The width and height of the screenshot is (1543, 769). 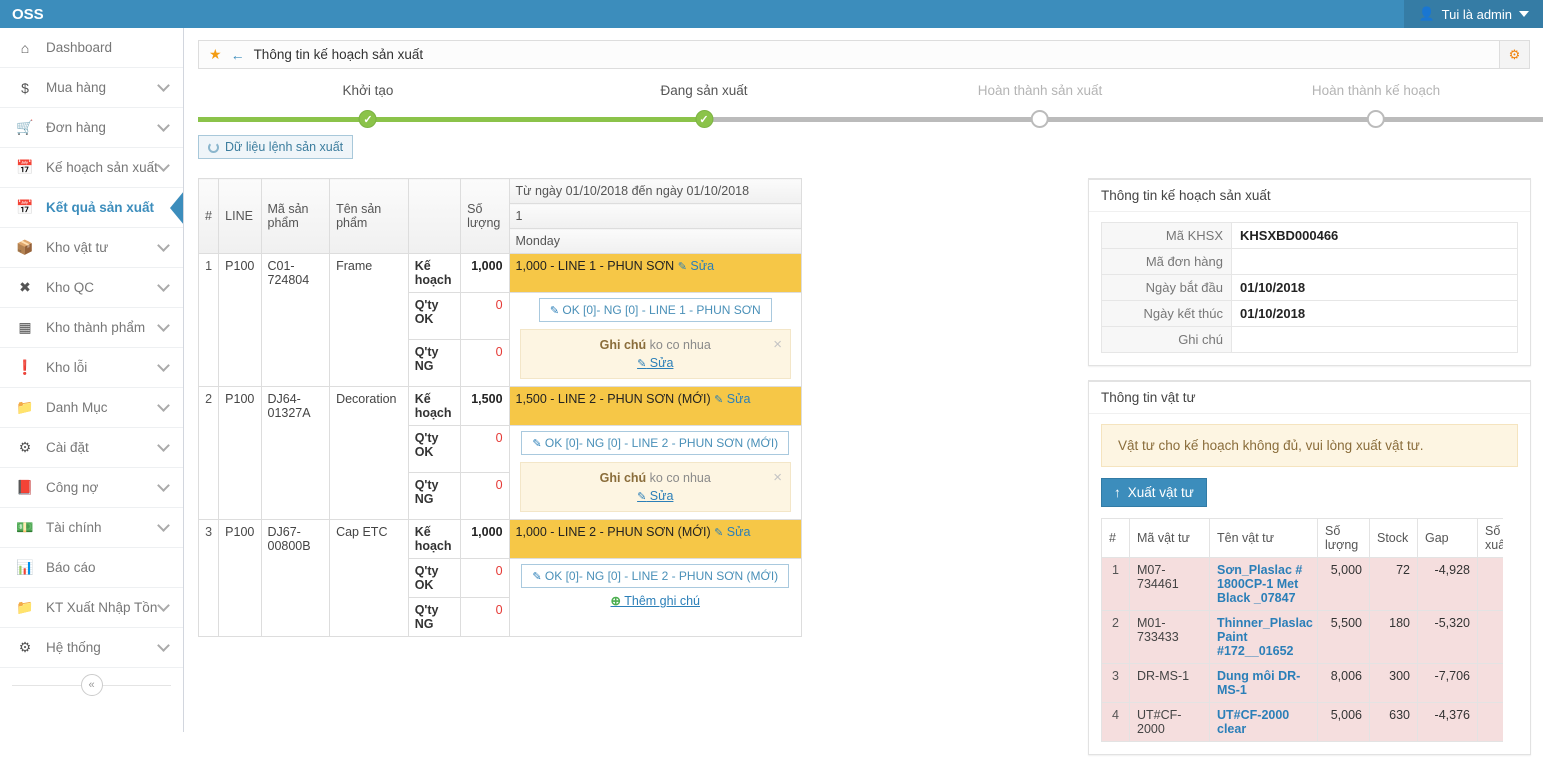 I want to click on sidebar-item-7: ▦ Kho thành phẩm, so click(x=91, y=328).